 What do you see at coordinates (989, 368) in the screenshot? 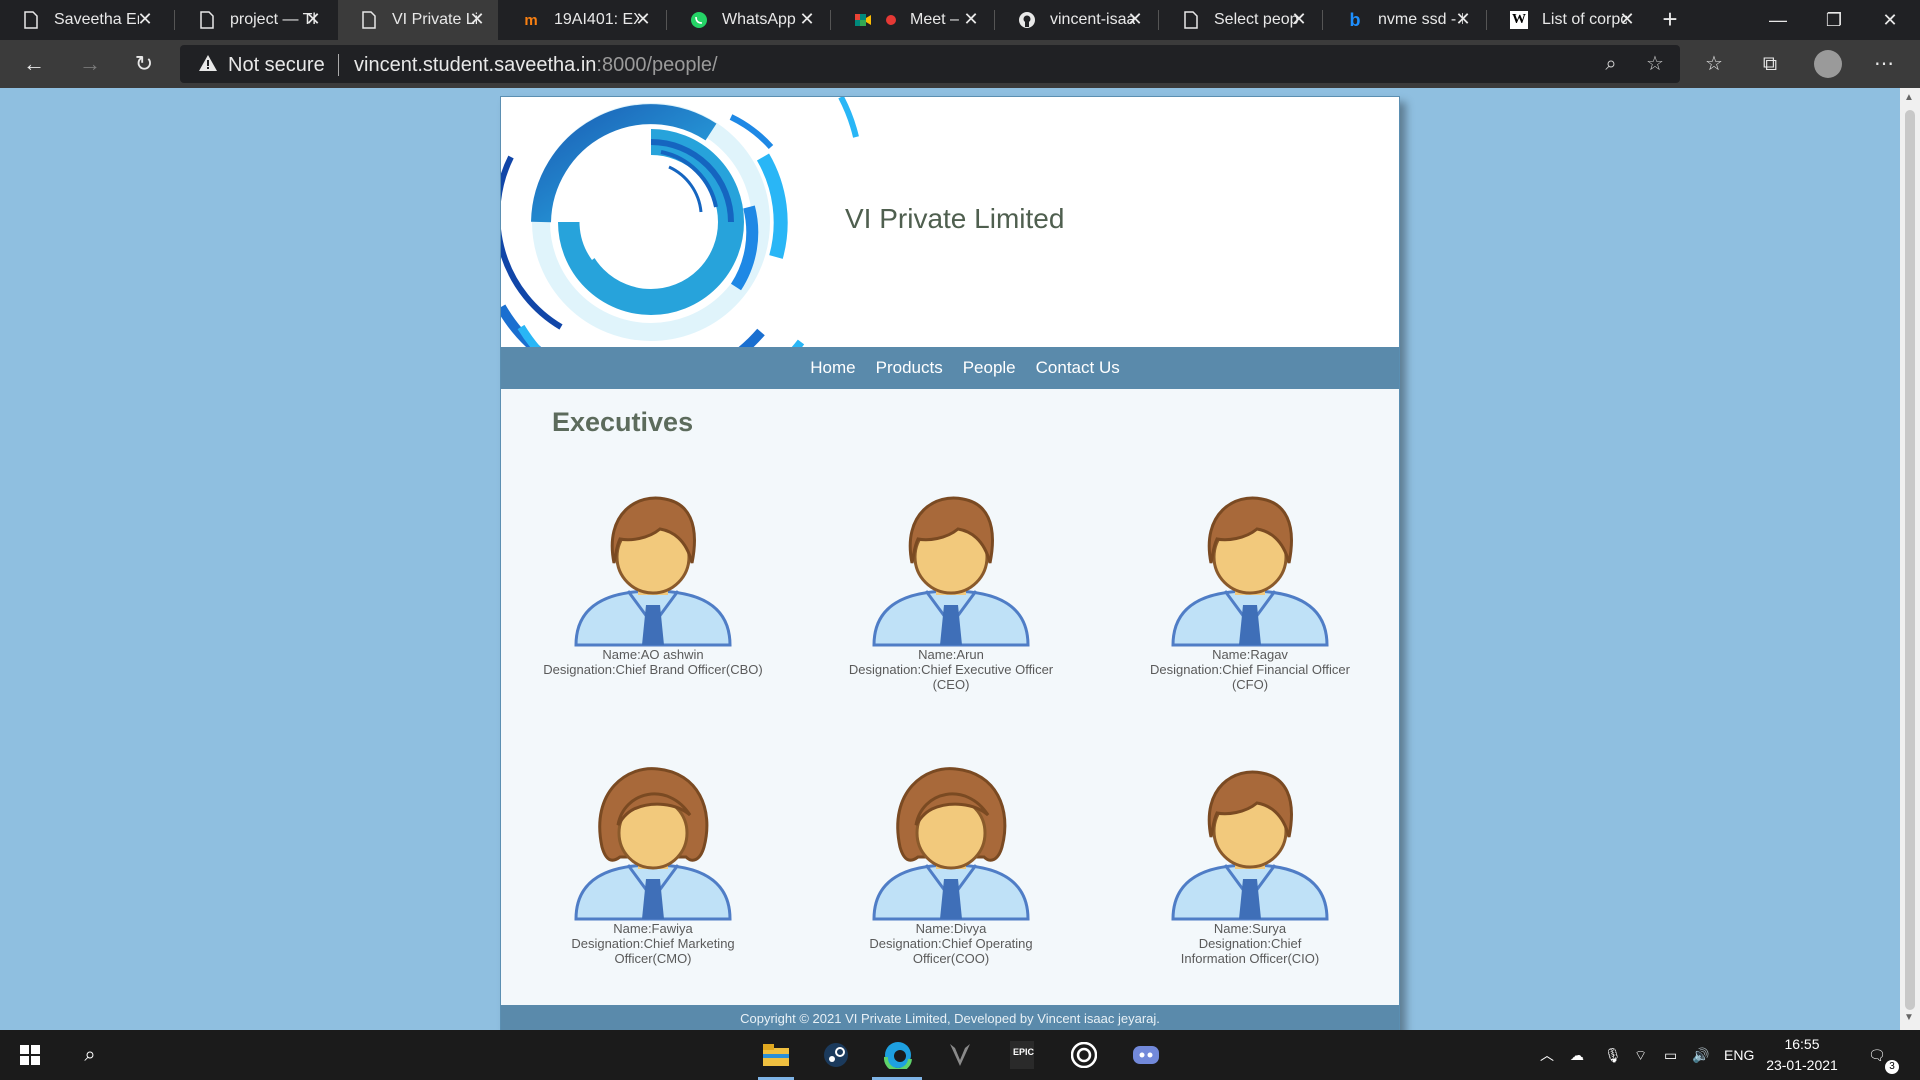
I see `nav-people: People` at bounding box center [989, 368].